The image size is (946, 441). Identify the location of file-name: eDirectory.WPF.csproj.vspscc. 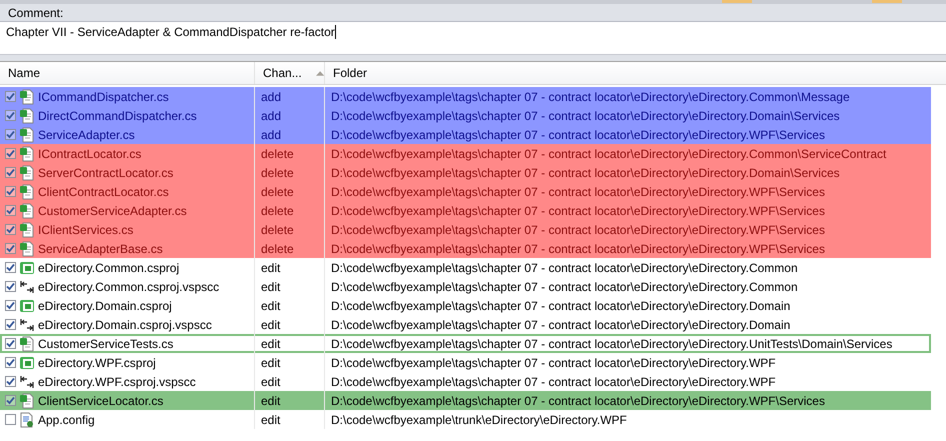
(117, 381).